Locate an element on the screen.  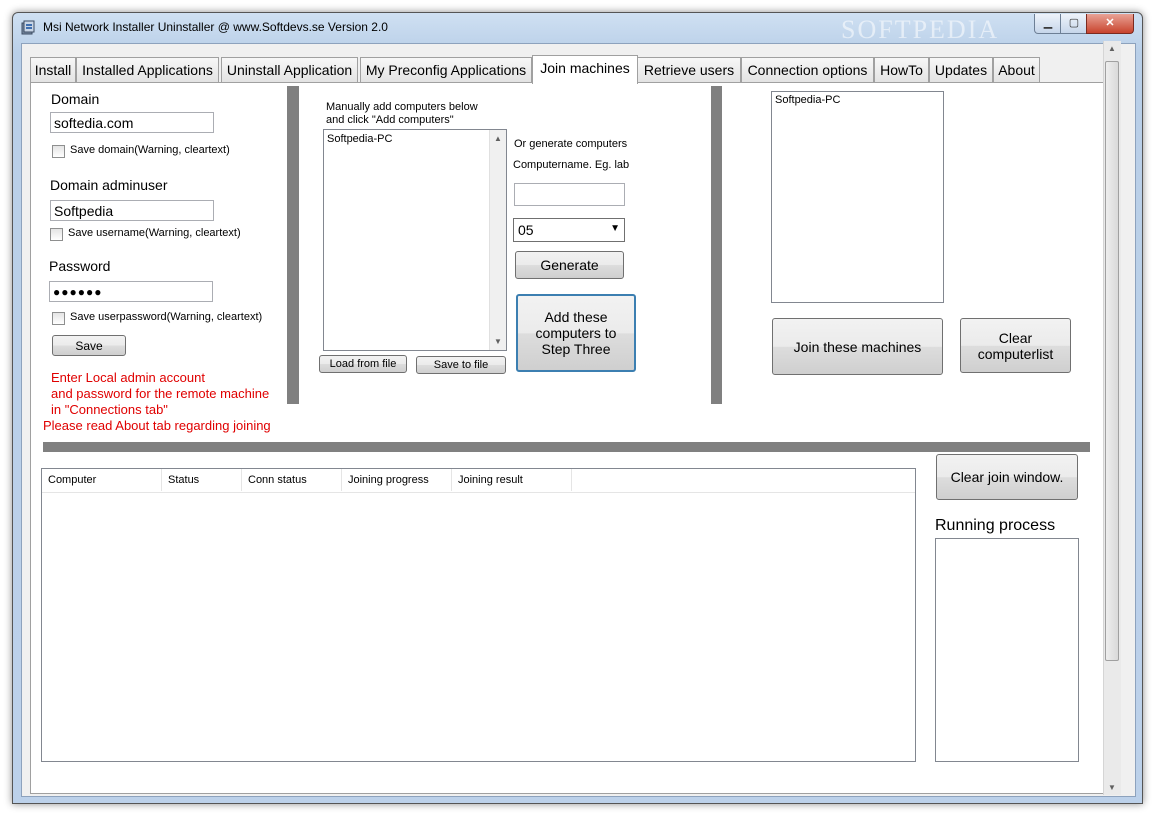
adminuser-label: Domain adminuser is located at coordinates (109, 185).